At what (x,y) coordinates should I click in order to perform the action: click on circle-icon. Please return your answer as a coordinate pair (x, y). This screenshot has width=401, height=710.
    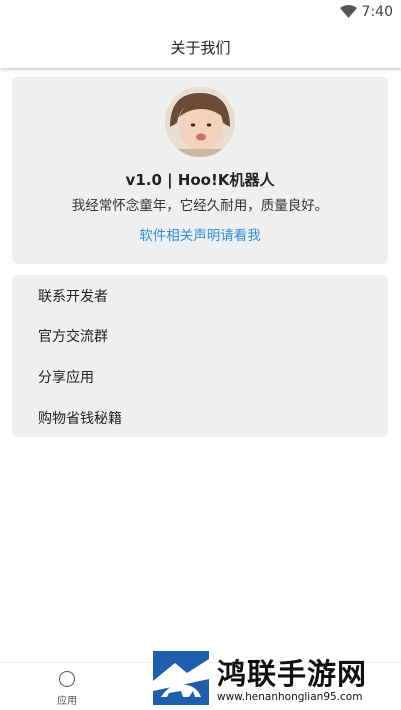
    Looking at the image, I should click on (67, 679).